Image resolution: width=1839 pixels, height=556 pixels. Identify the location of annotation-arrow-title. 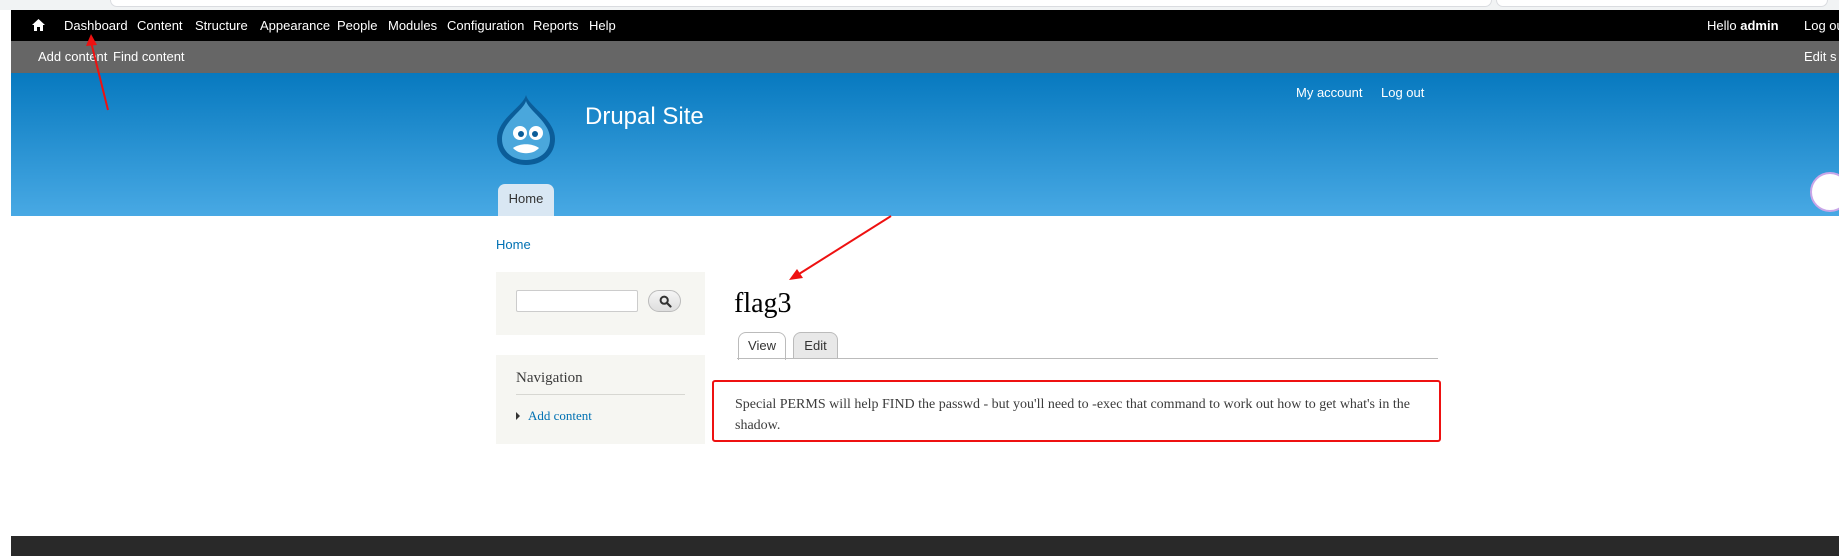
(845, 245).